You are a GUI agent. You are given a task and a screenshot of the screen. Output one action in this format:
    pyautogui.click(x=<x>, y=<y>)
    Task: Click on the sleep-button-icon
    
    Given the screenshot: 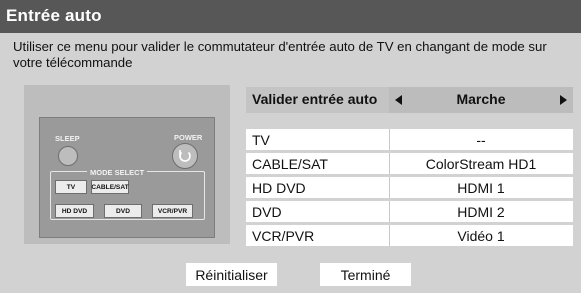 What is the action you would take?
    pyautogui.click(x=68, y=156)
    